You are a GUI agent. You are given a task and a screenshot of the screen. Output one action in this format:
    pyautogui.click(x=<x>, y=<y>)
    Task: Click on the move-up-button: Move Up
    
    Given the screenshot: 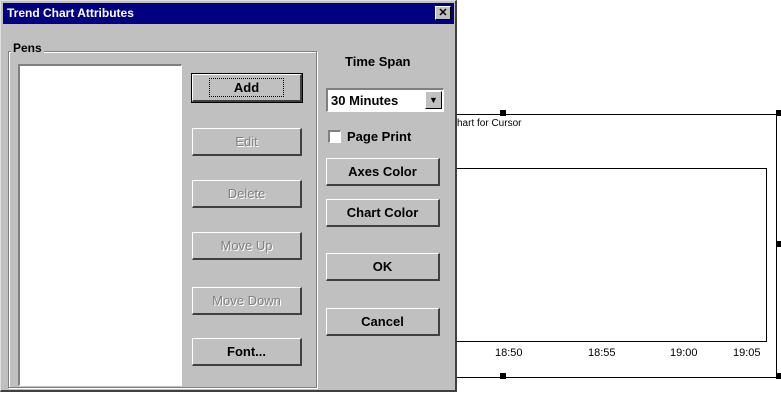 What is the action you would take?
    pyautogui.click(x=247, y=246)
    